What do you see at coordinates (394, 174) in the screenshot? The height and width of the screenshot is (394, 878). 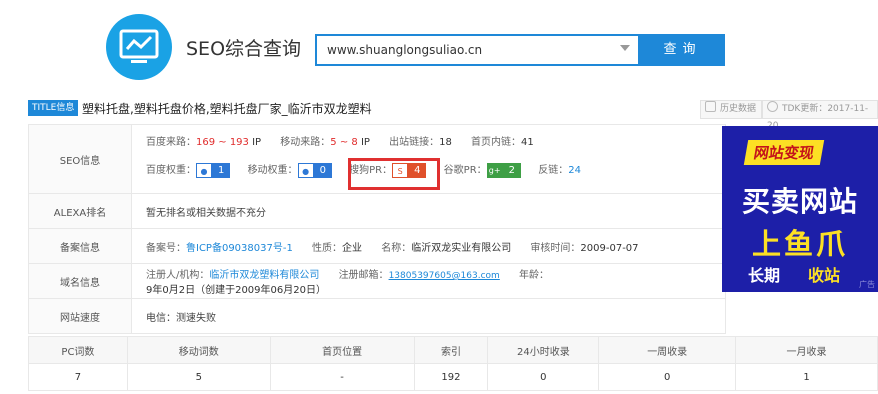 I see `sogou-pr-highlight` at bounding box center [394, 174].